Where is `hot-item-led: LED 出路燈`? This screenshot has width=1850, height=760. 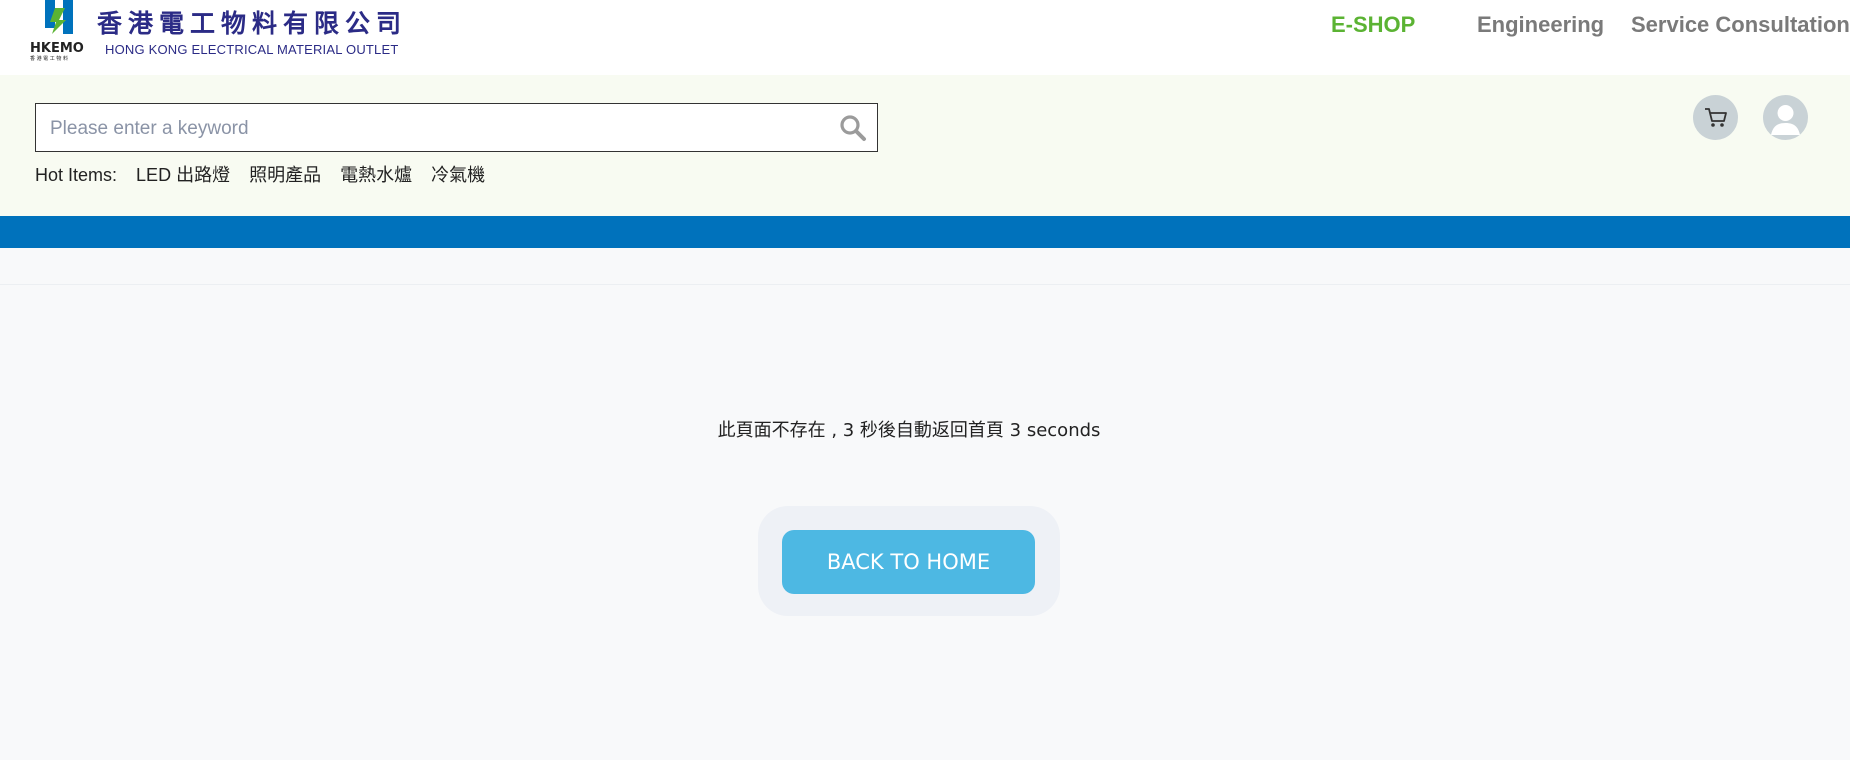 hot-item-led: LED 出路燈 is located at coordinates (183, 175).